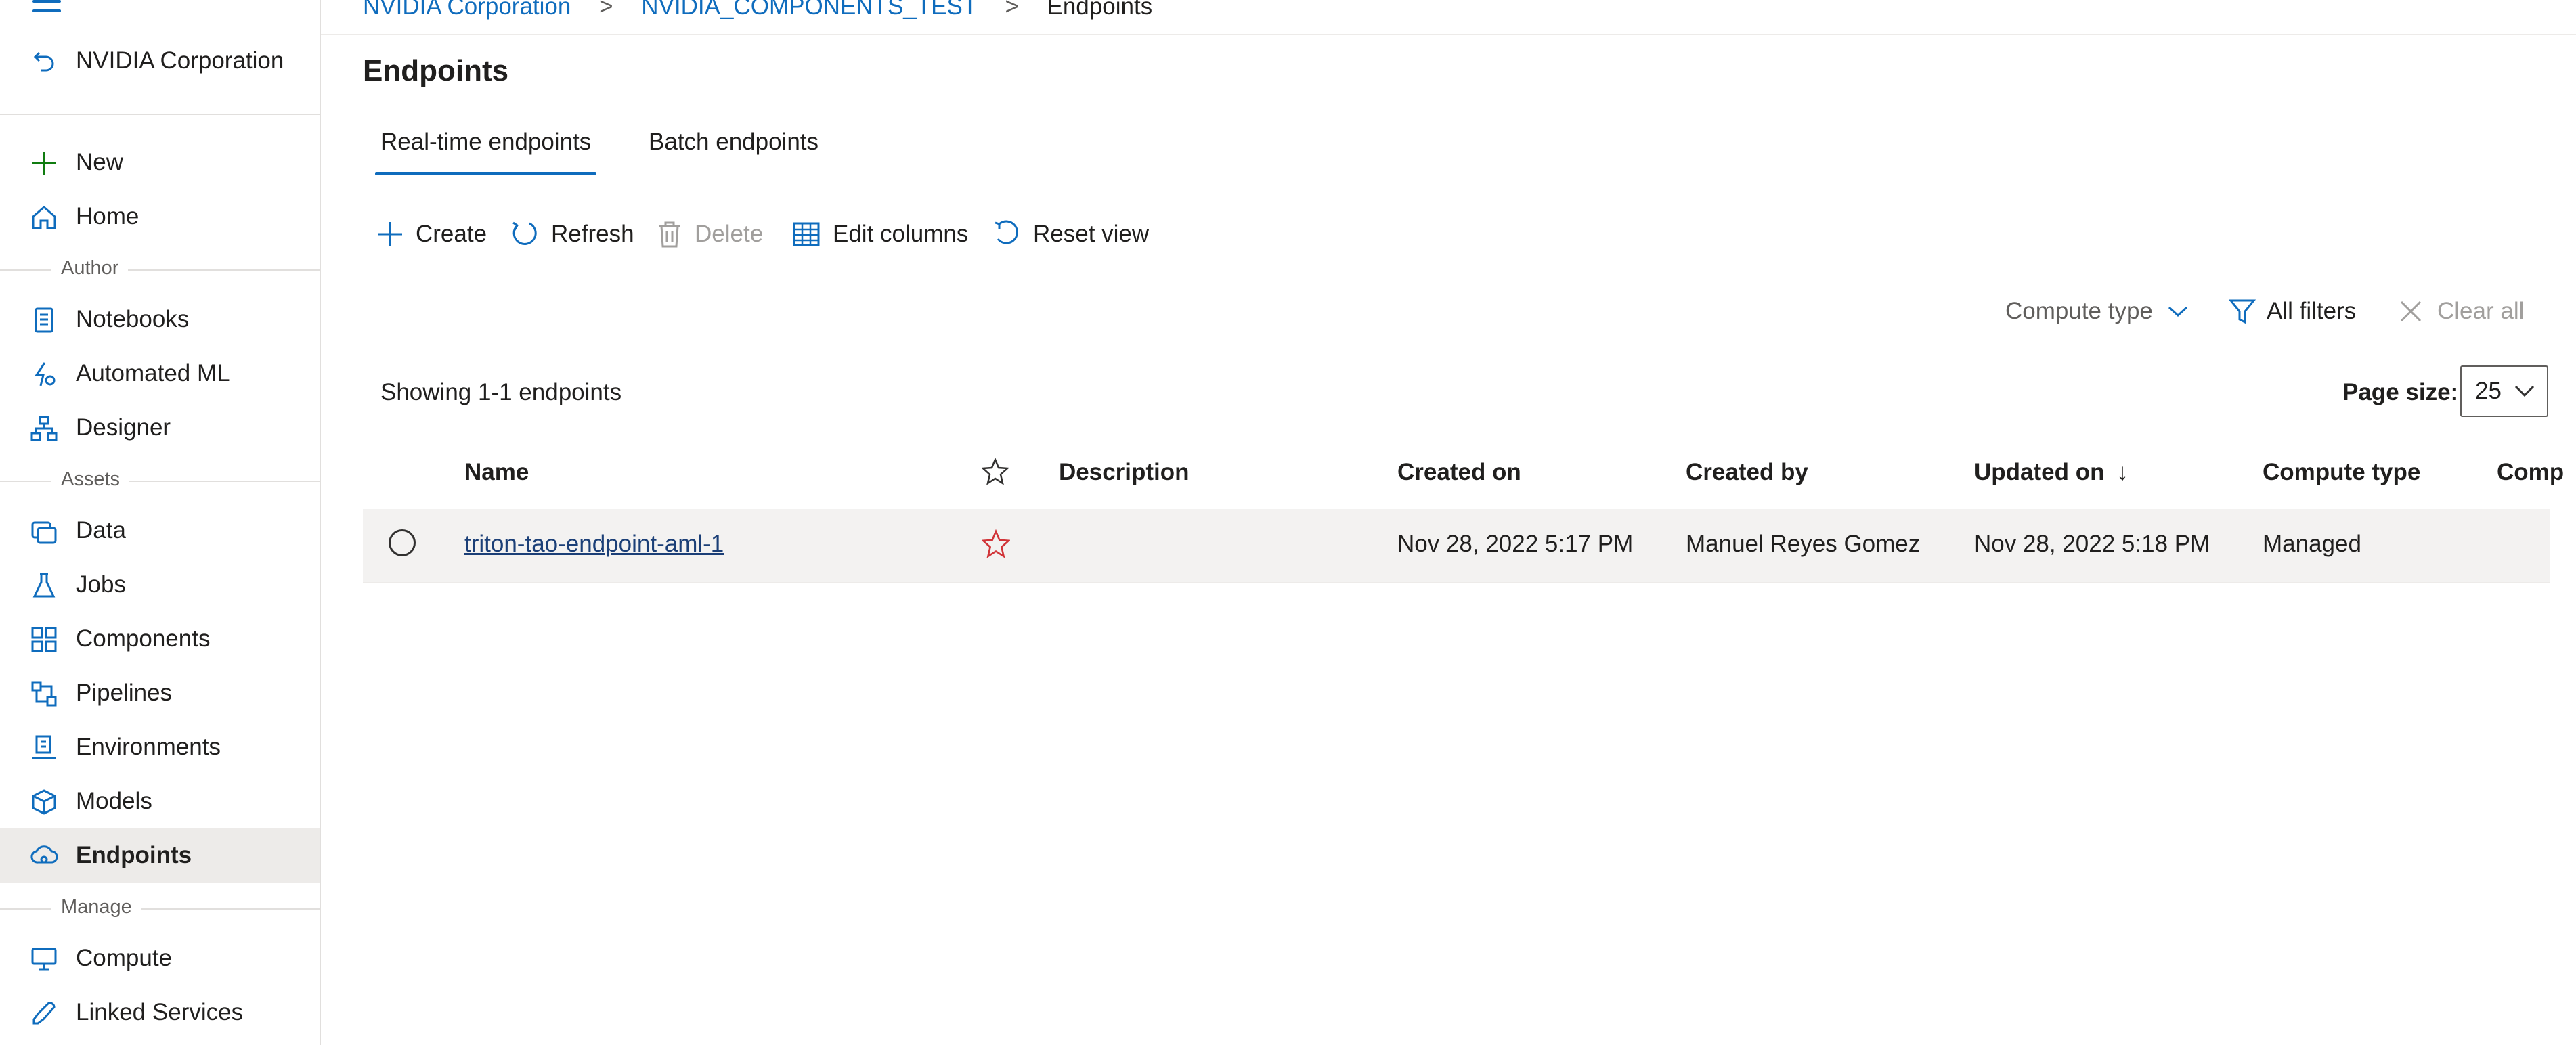 The width and height of the screenshot is (2576, 1045). I want to click on edit-columns-label: Edit columns, so click(901, 234).